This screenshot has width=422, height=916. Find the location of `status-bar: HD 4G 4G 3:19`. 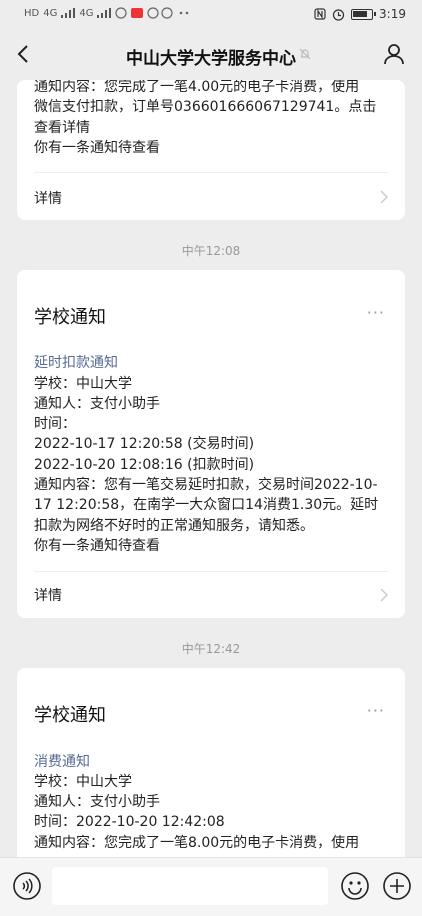

status-bar: HD 4G 4G 3:19 is located at coordinates (211, 15).